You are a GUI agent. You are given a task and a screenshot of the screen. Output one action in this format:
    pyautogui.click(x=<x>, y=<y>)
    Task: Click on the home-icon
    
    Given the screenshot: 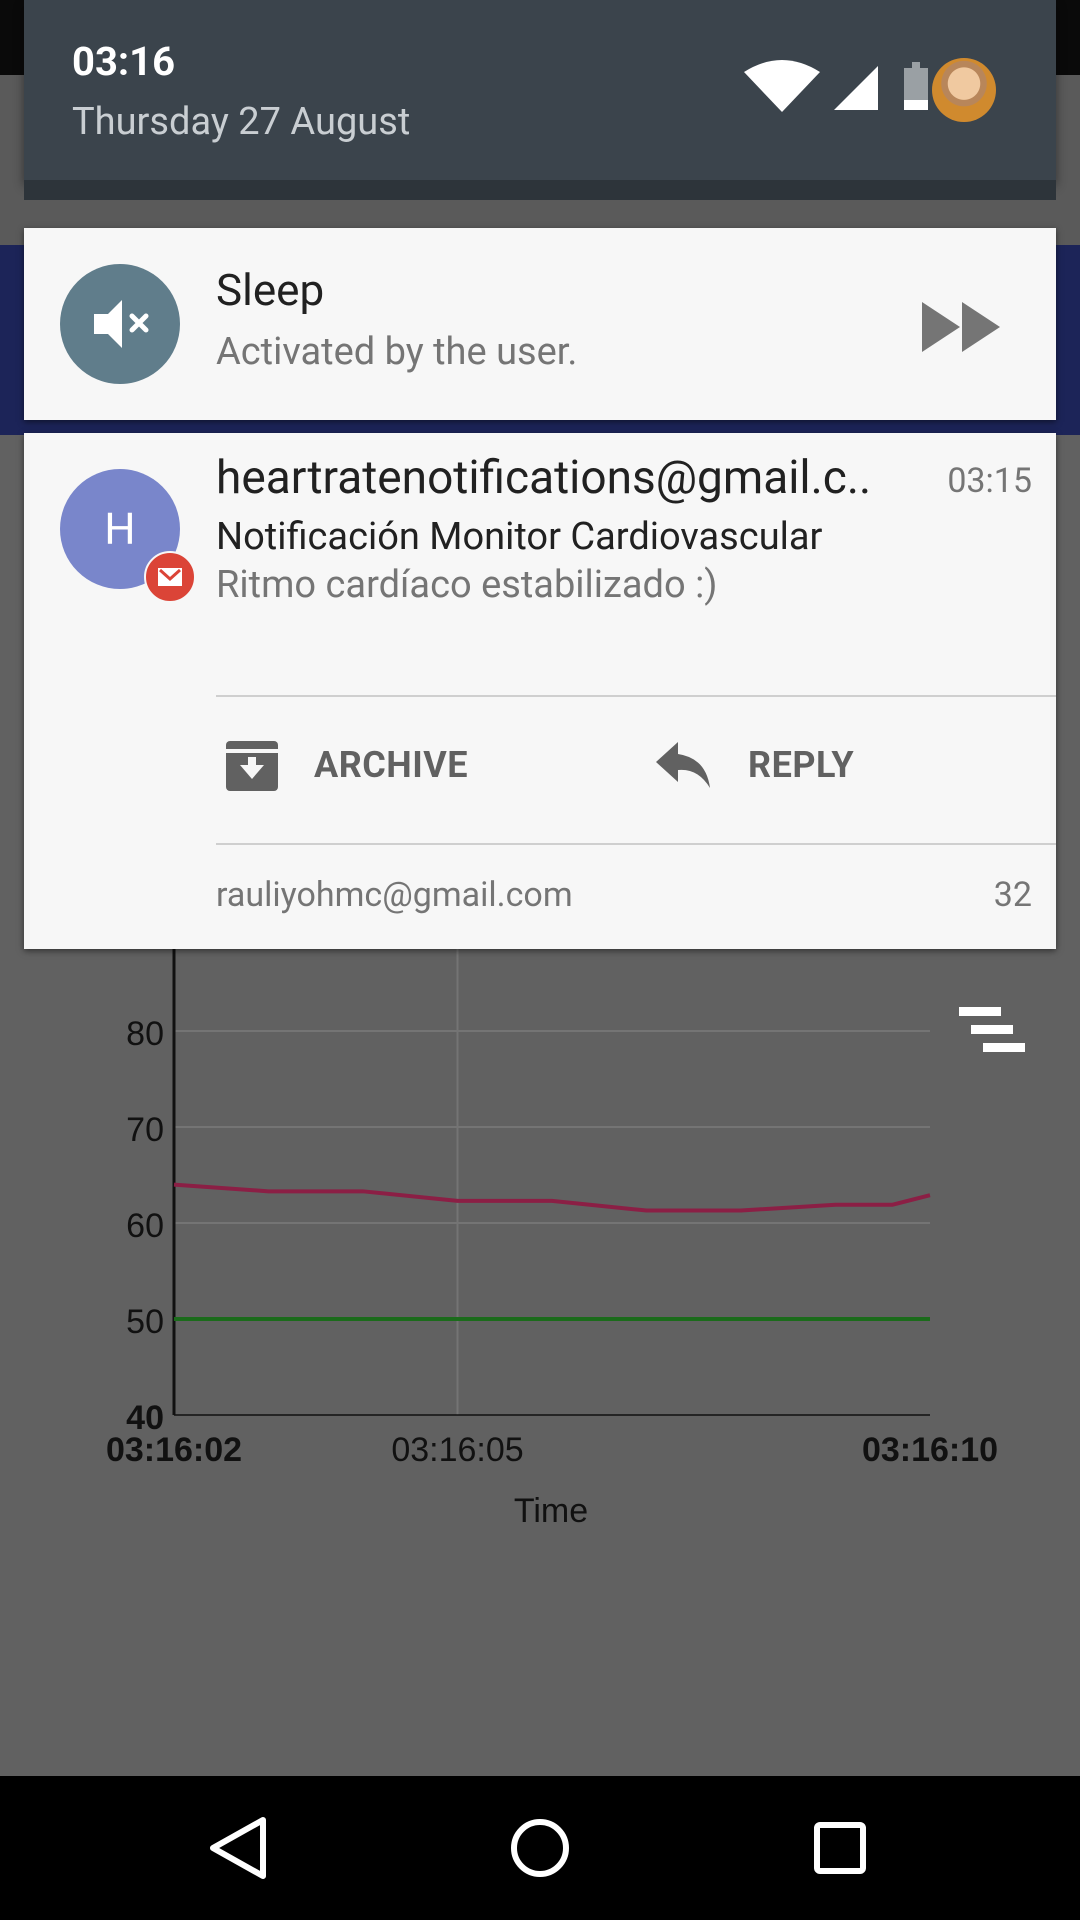 What is the action you would take?
    pyautogui.click(x=540, y=1848)
    